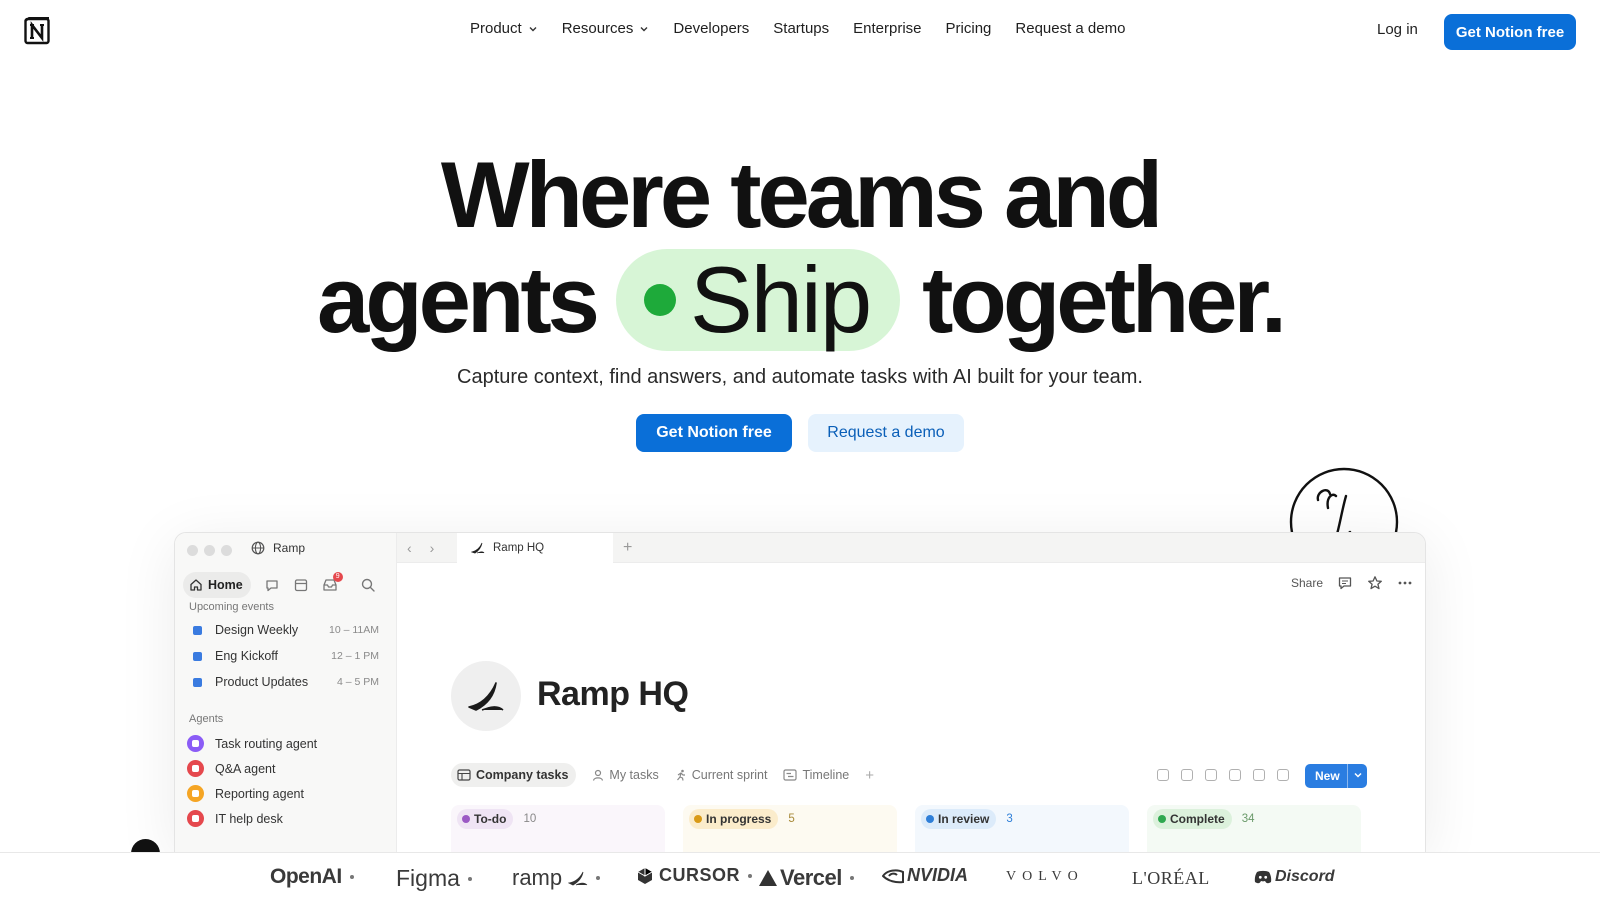 The image size is (1600, 900). What do you see at coordinates (262, 682) in the screenshot?
I see `event-name: Product Updates` at bounding box center [262, 682].